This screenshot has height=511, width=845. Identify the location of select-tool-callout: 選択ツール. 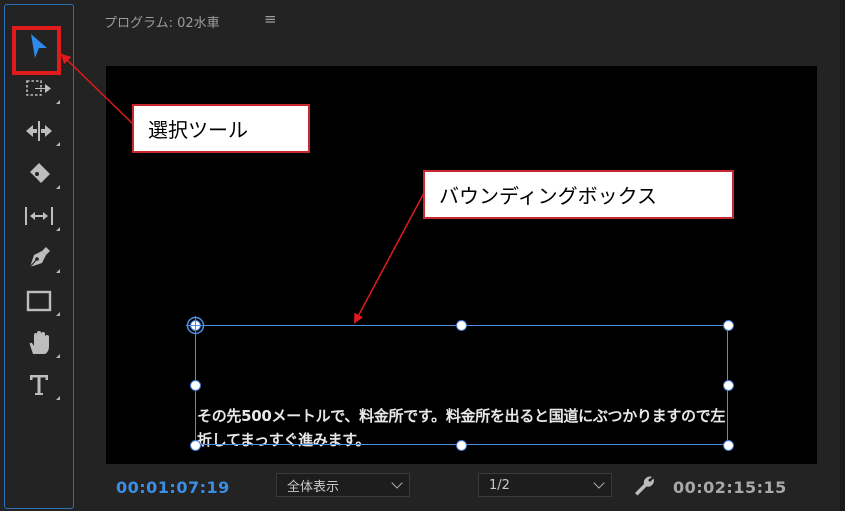
(221, 128).